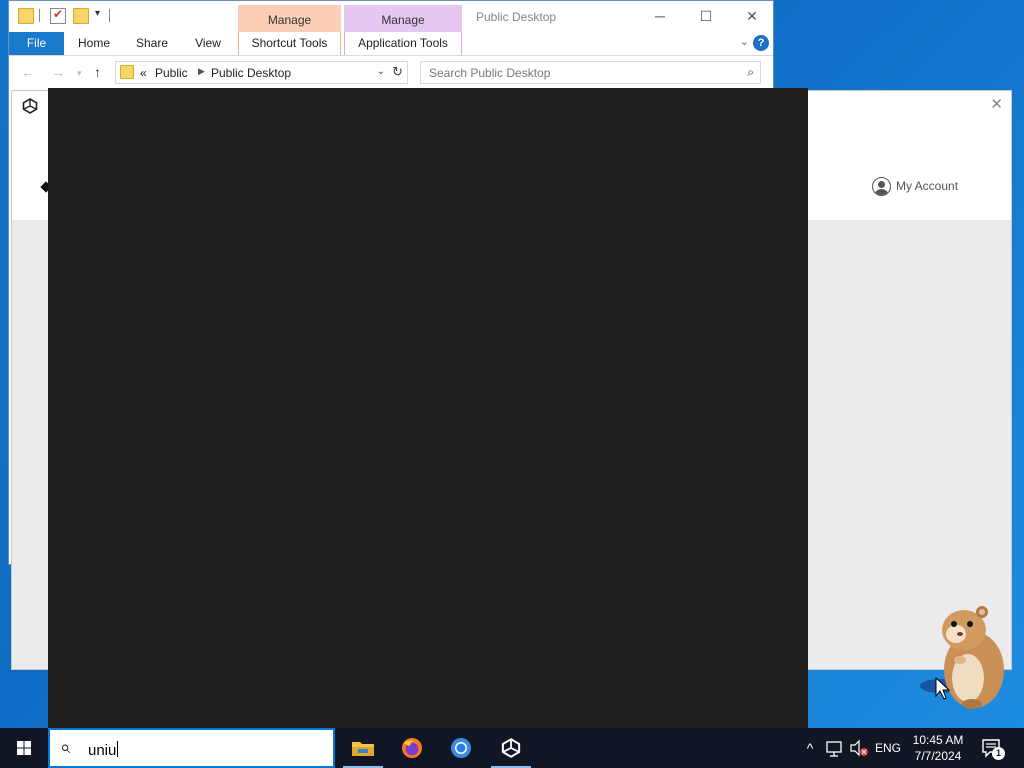  Describe the element at coordinates (118, 749) in the screenshot. I see `text-caret` at that location.